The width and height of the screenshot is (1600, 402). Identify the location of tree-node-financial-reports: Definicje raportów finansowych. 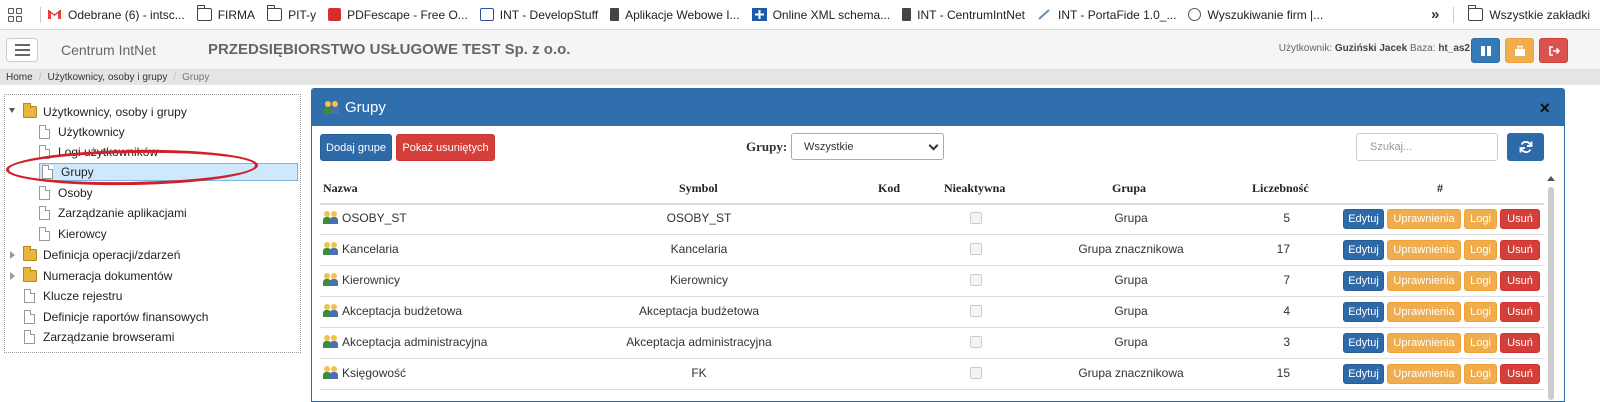
(116, 317).